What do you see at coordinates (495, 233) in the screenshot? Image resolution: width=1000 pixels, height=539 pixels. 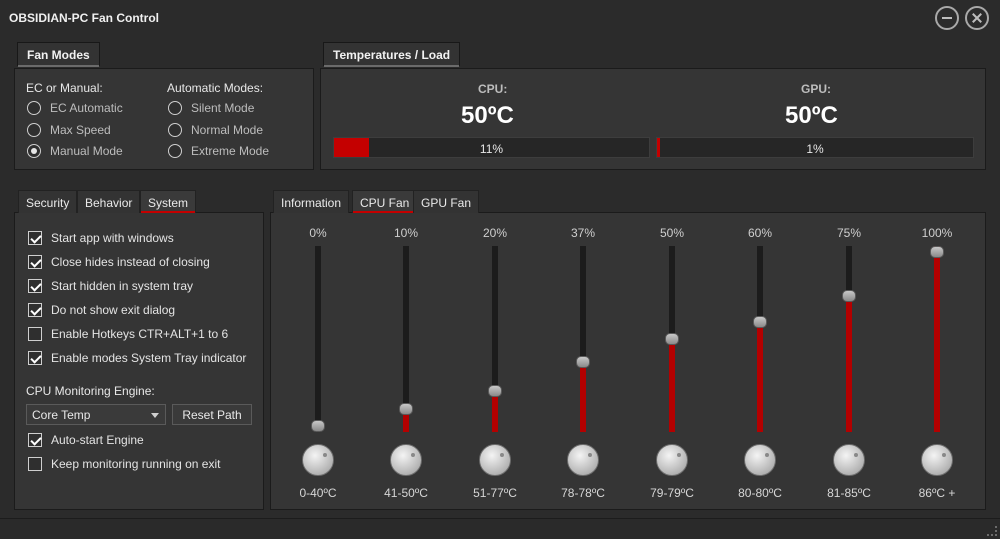 I see `fan-speed-label: 20%` at bounding box center [495, 233].